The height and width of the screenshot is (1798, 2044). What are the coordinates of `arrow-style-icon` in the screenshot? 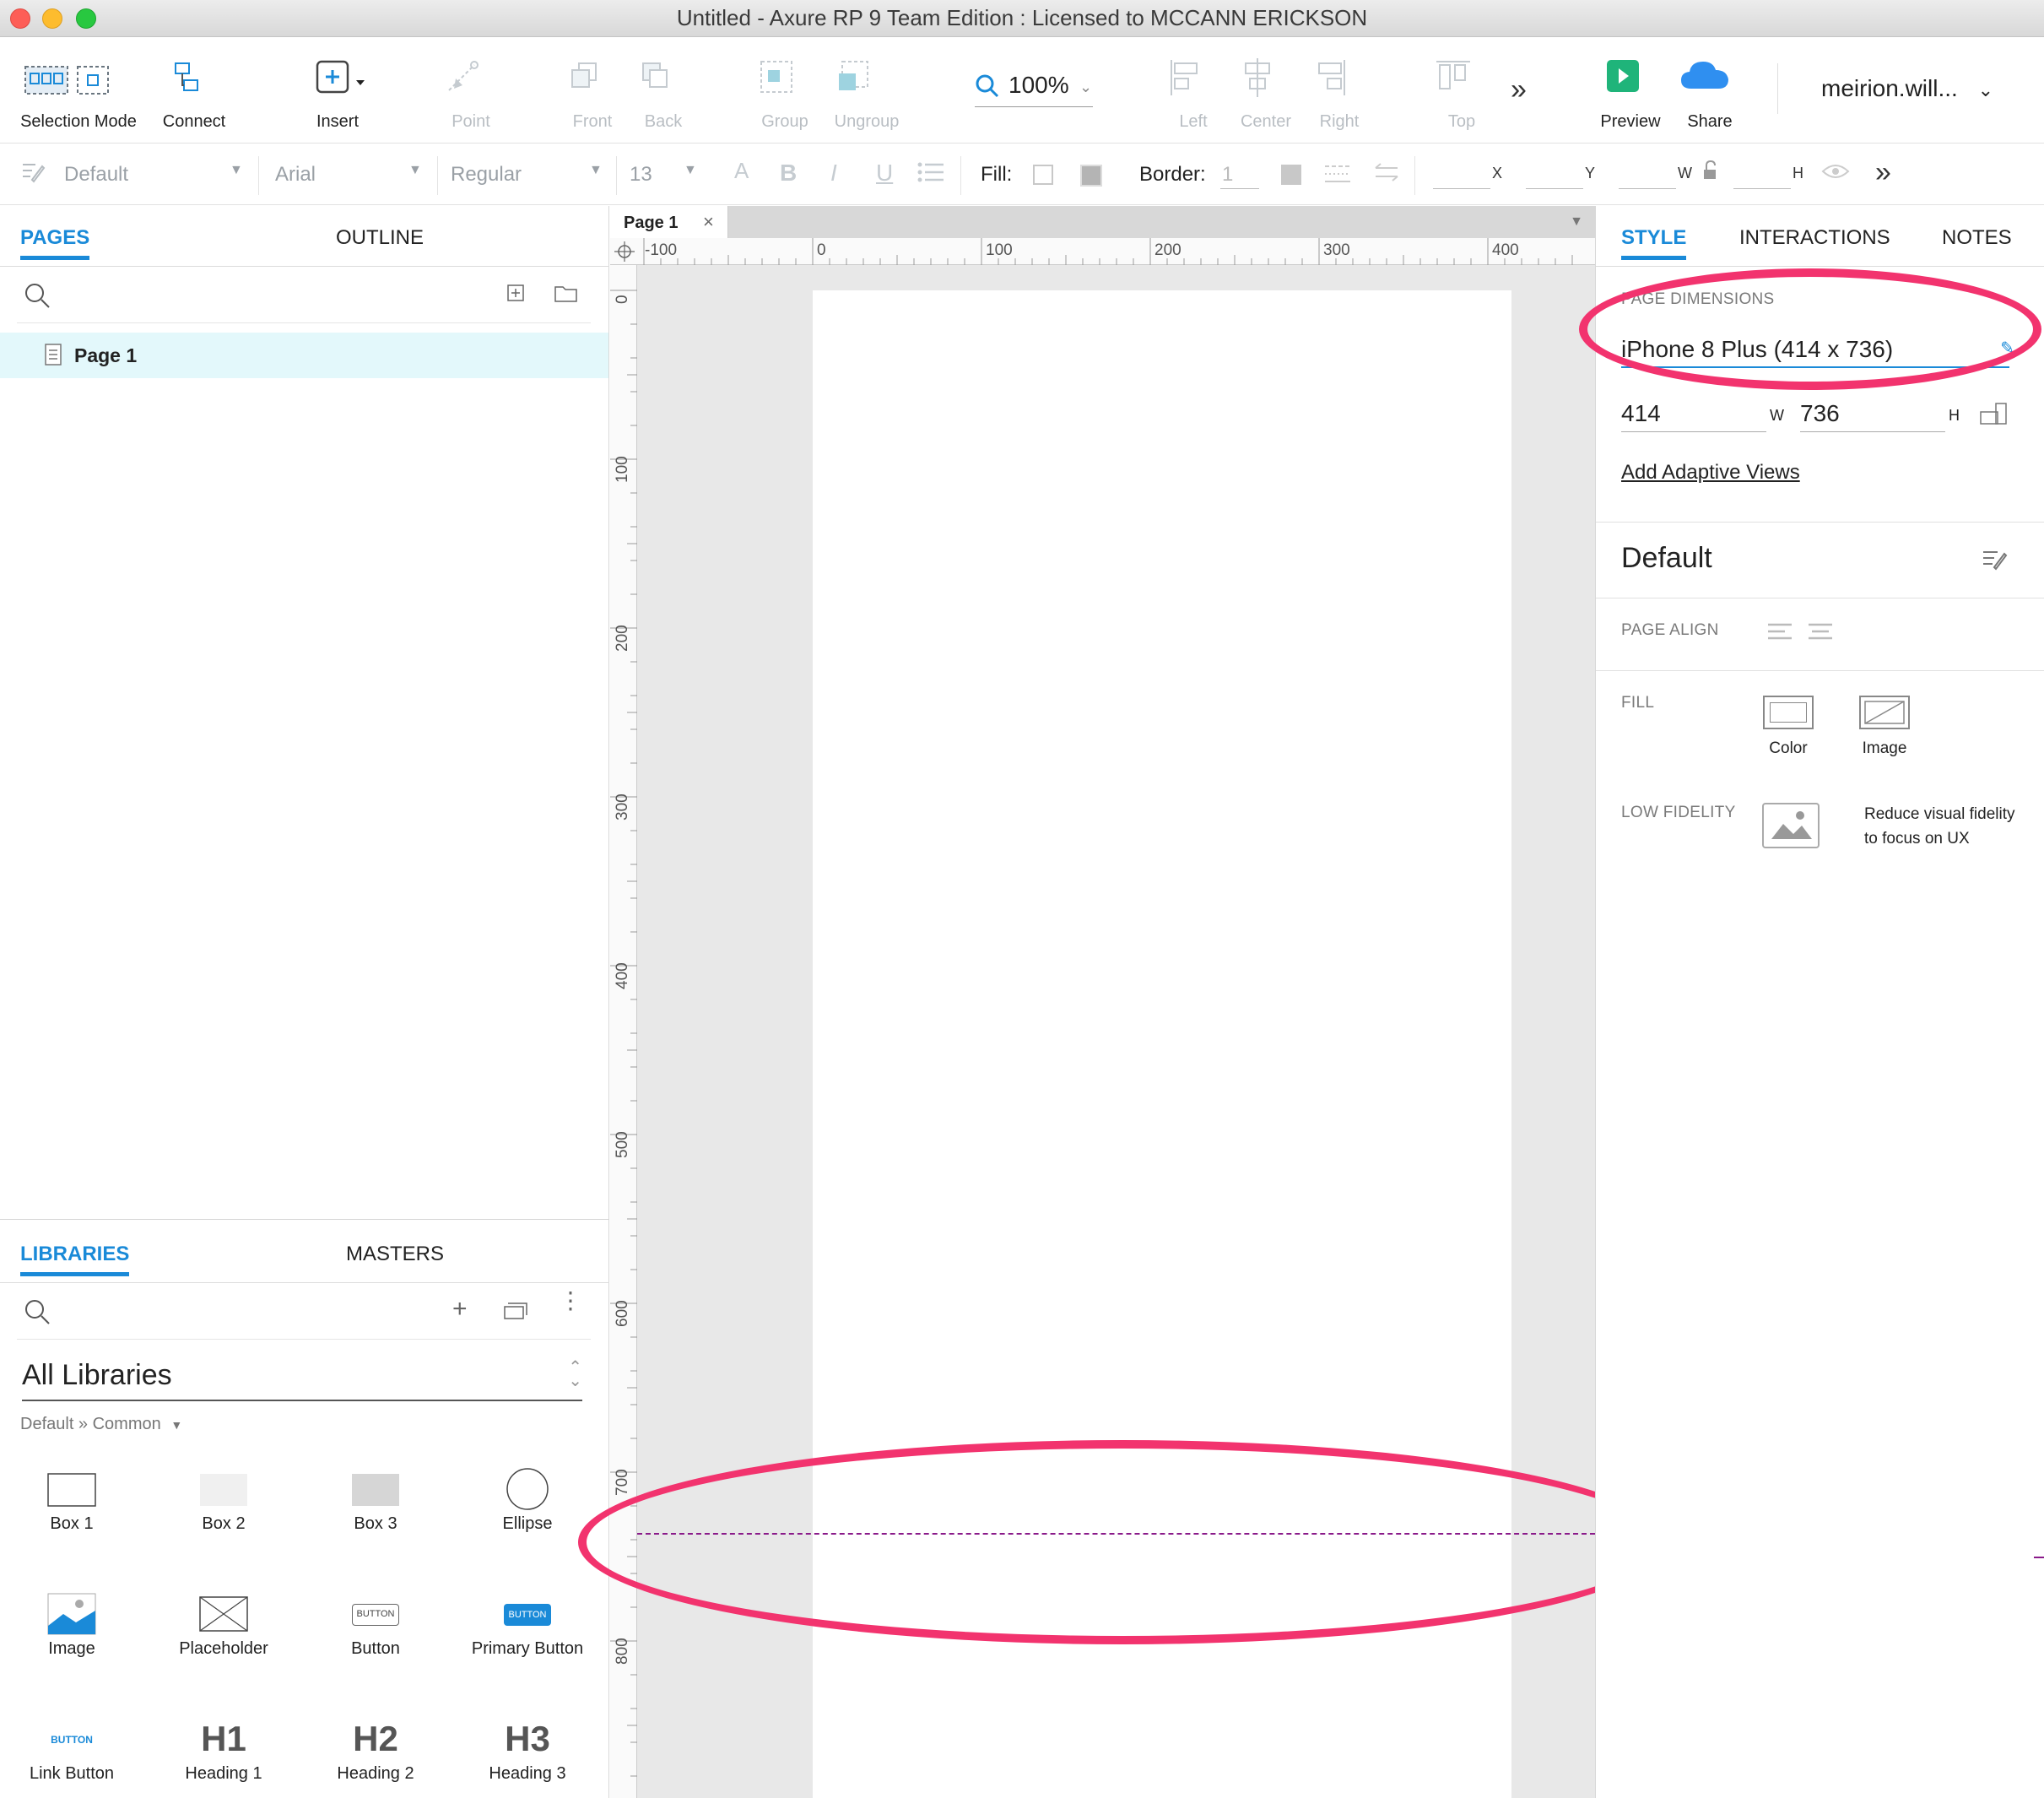 It's located at (1387, 172).